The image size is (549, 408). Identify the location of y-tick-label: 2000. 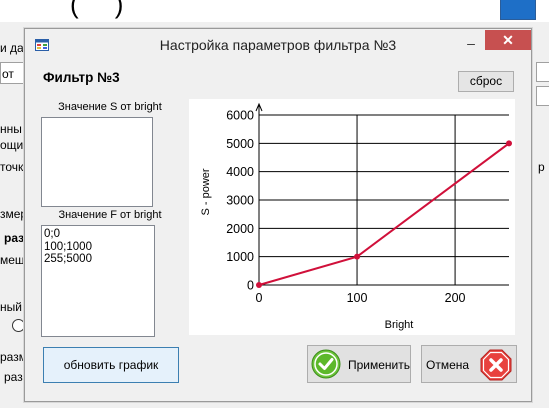
(240, 229).